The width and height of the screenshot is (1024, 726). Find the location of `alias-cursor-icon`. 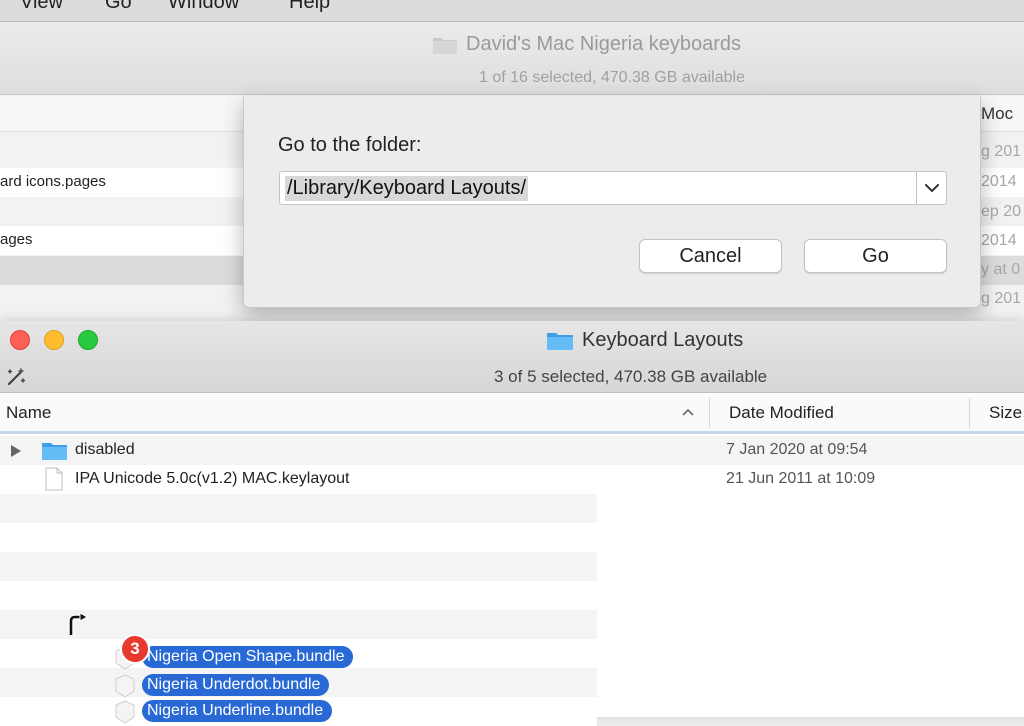

alias-cursor-icon is located at coordinates (78, 623).